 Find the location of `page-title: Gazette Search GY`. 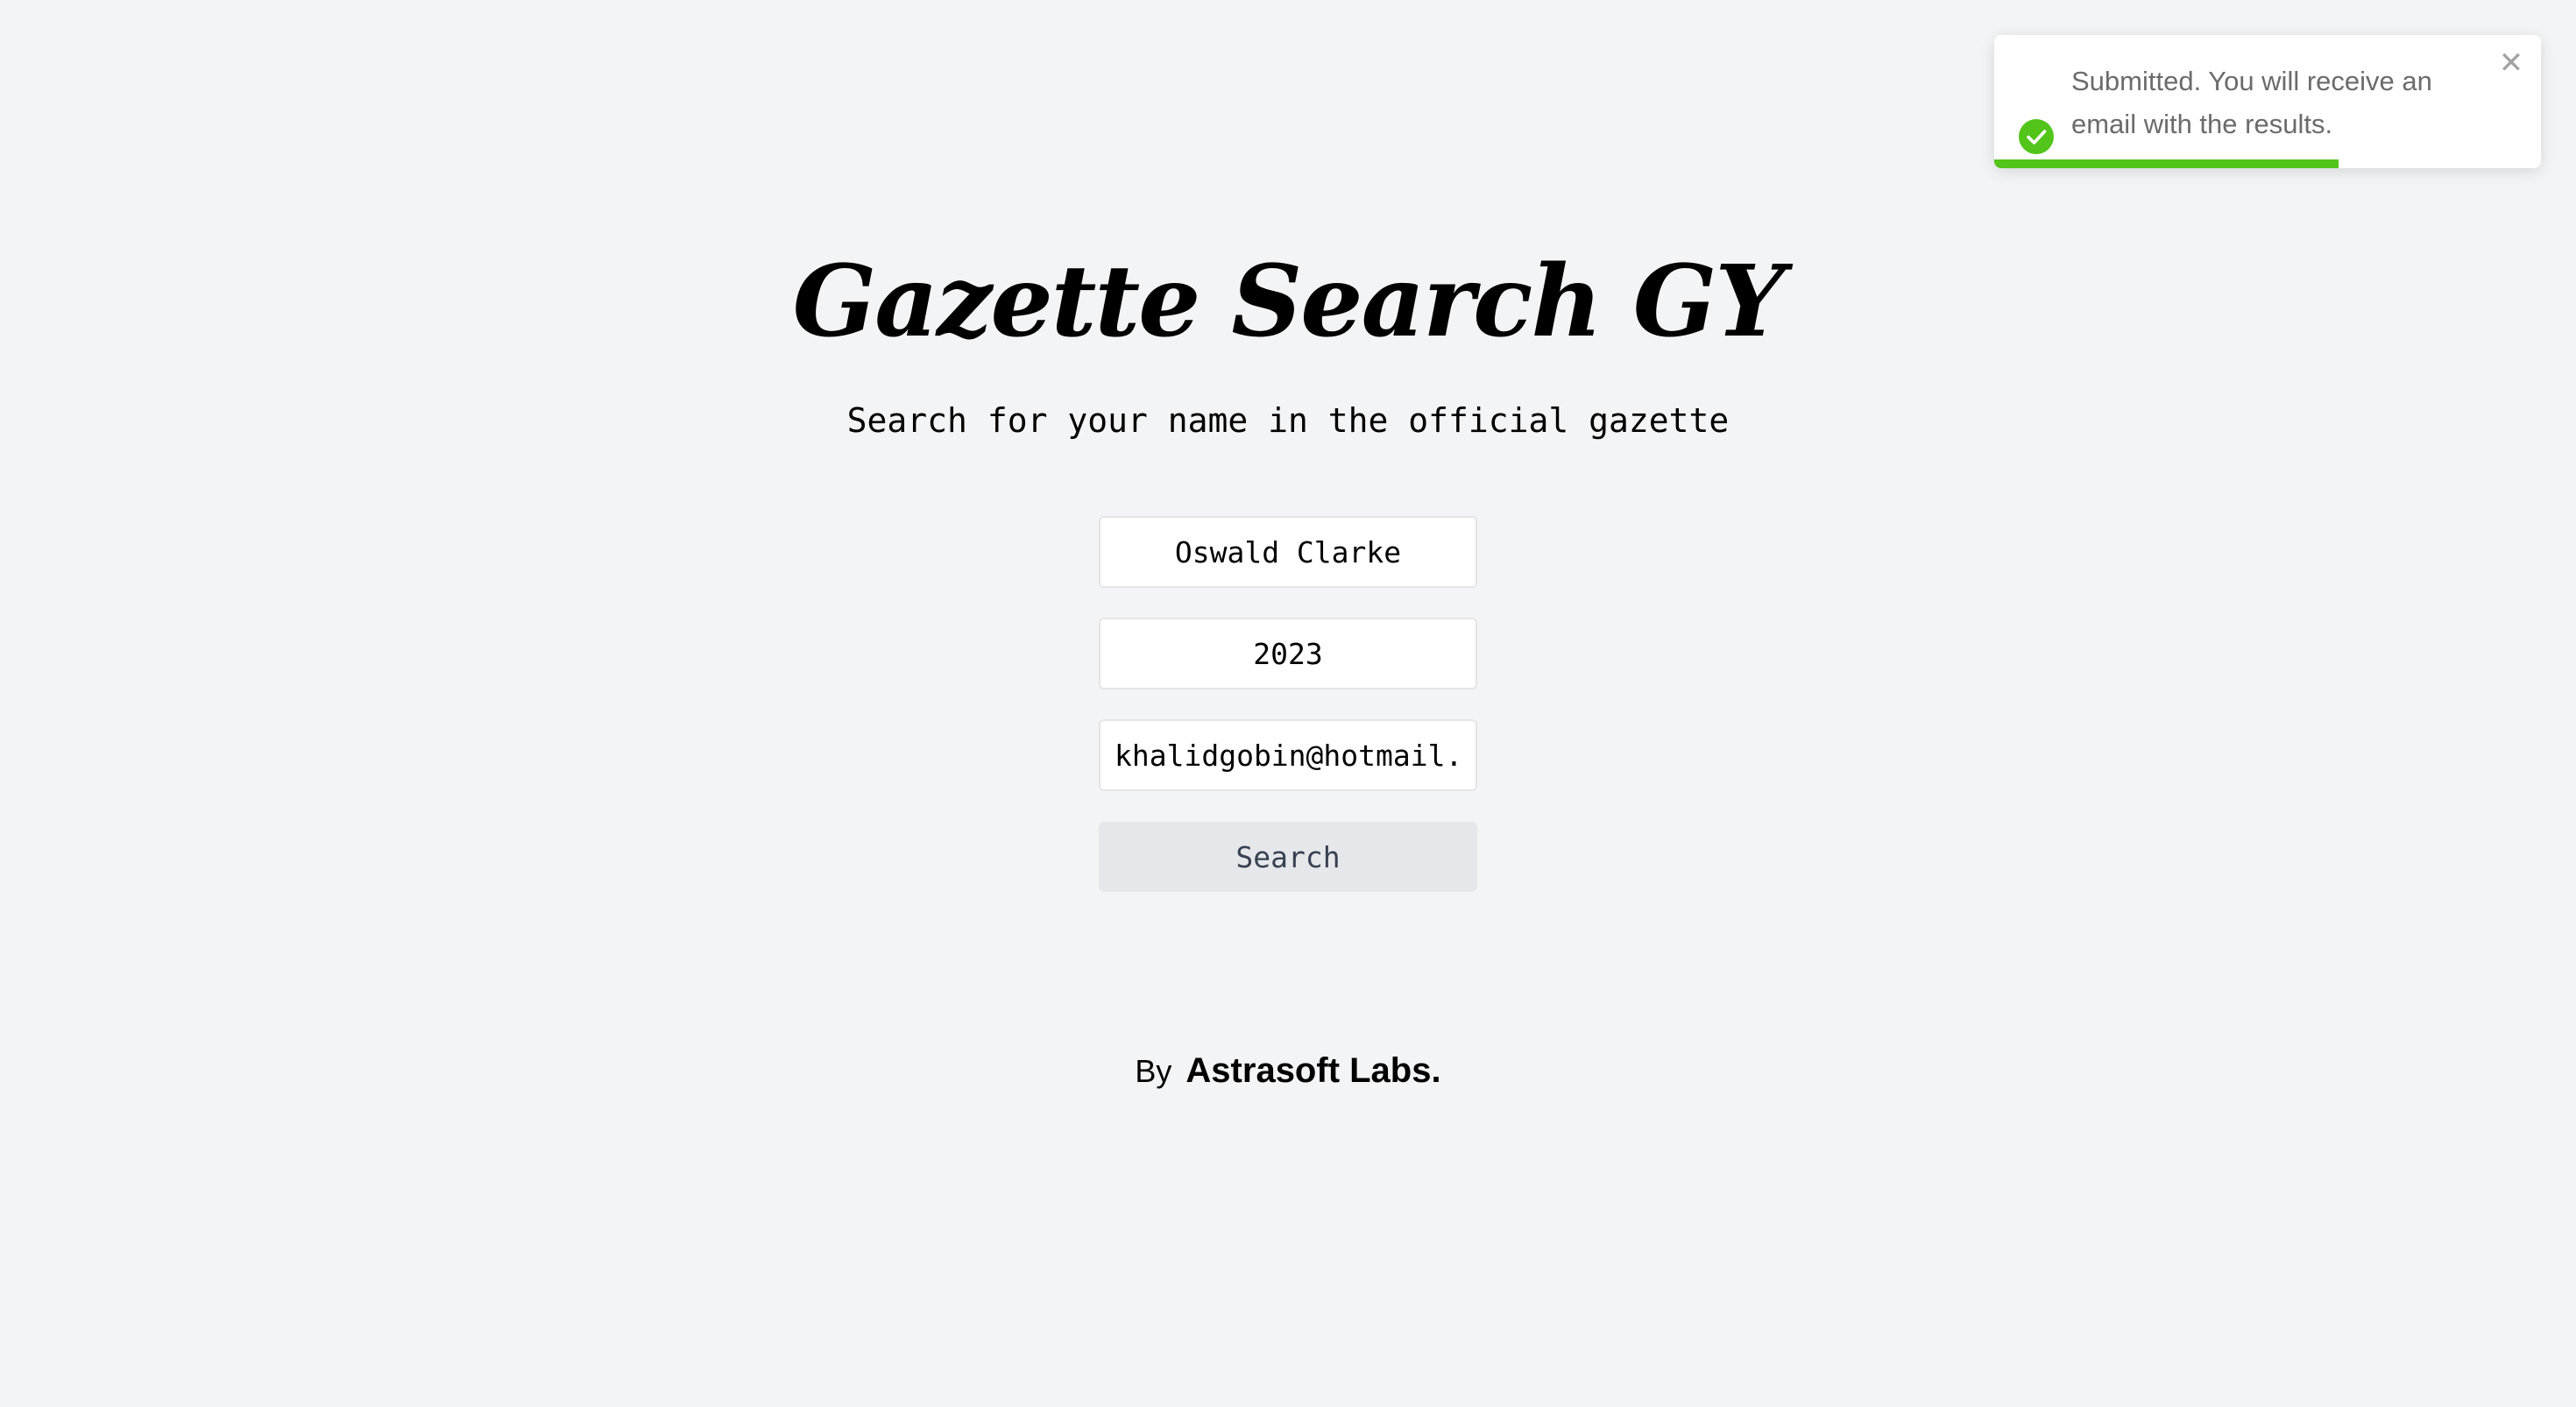

page-title: Gazette Search GY is located at coordinates (1289, 301).